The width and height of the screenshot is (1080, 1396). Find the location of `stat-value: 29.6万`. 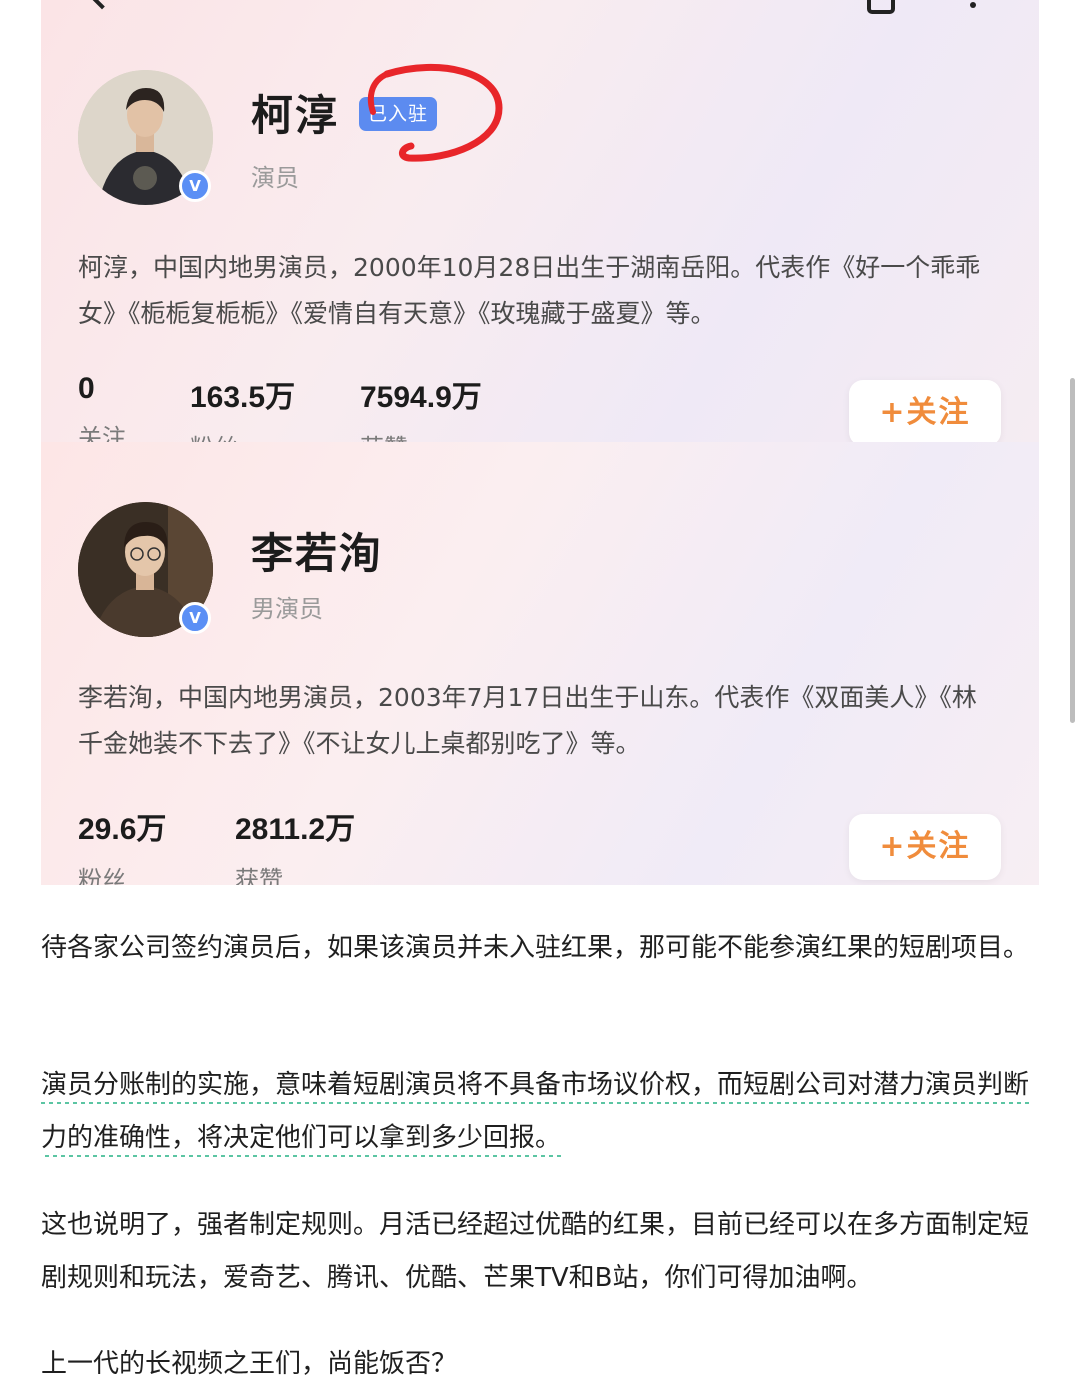

stat-value: 29.6万 is located at coordinates (122, 829).